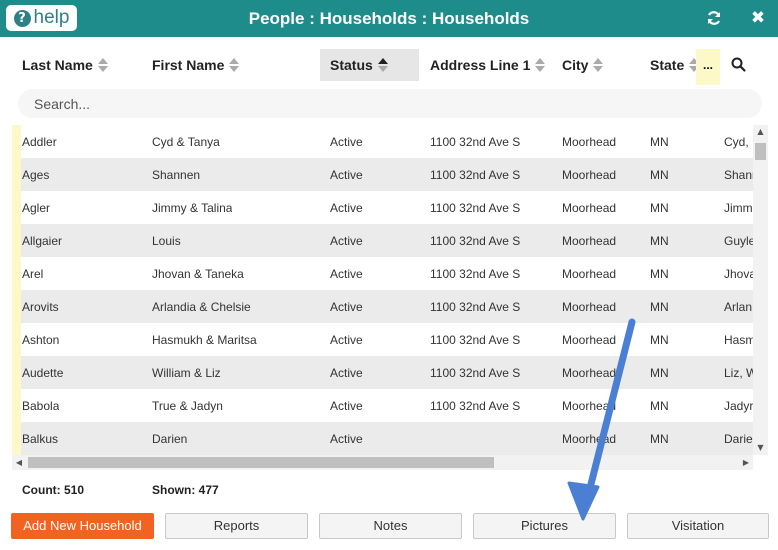 This screenshot has width=778, height=550. I want to click on column-label: Status, so click(351, 65).